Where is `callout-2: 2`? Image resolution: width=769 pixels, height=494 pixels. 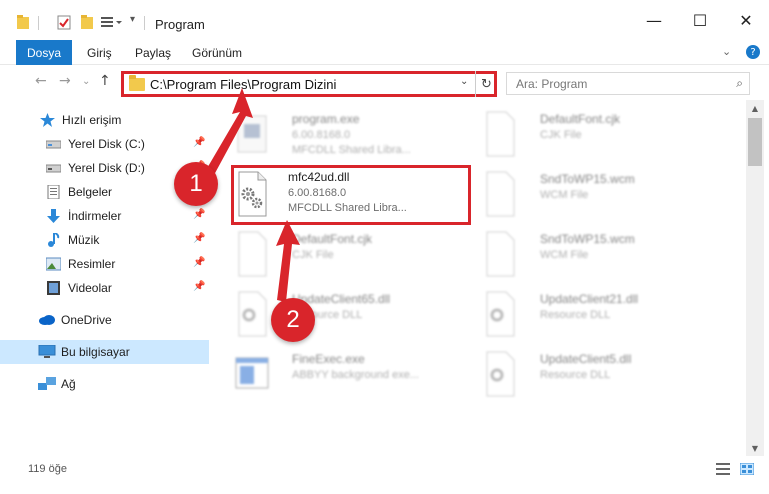 callout-2: 2 is located at coordinates (293, 320).